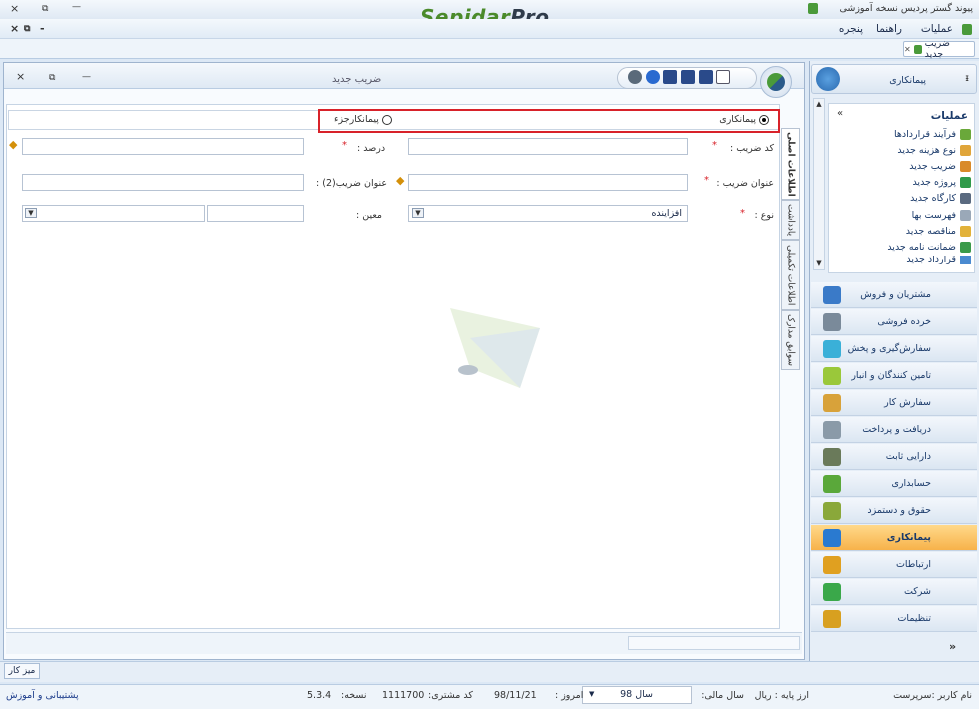 This screenshot has height=709, width=979. Describe the element at coordinates (42, 695) in the screenshot. I see `status-support-link: پشتیبانی و آموزش` at that location.